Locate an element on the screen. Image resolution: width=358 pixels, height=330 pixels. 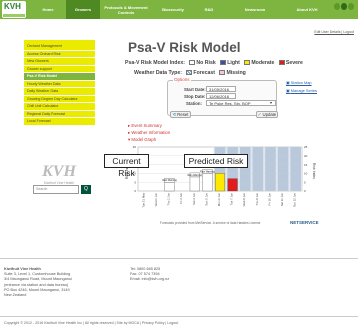
forecast-swatch is located at coordinates (189, 72).